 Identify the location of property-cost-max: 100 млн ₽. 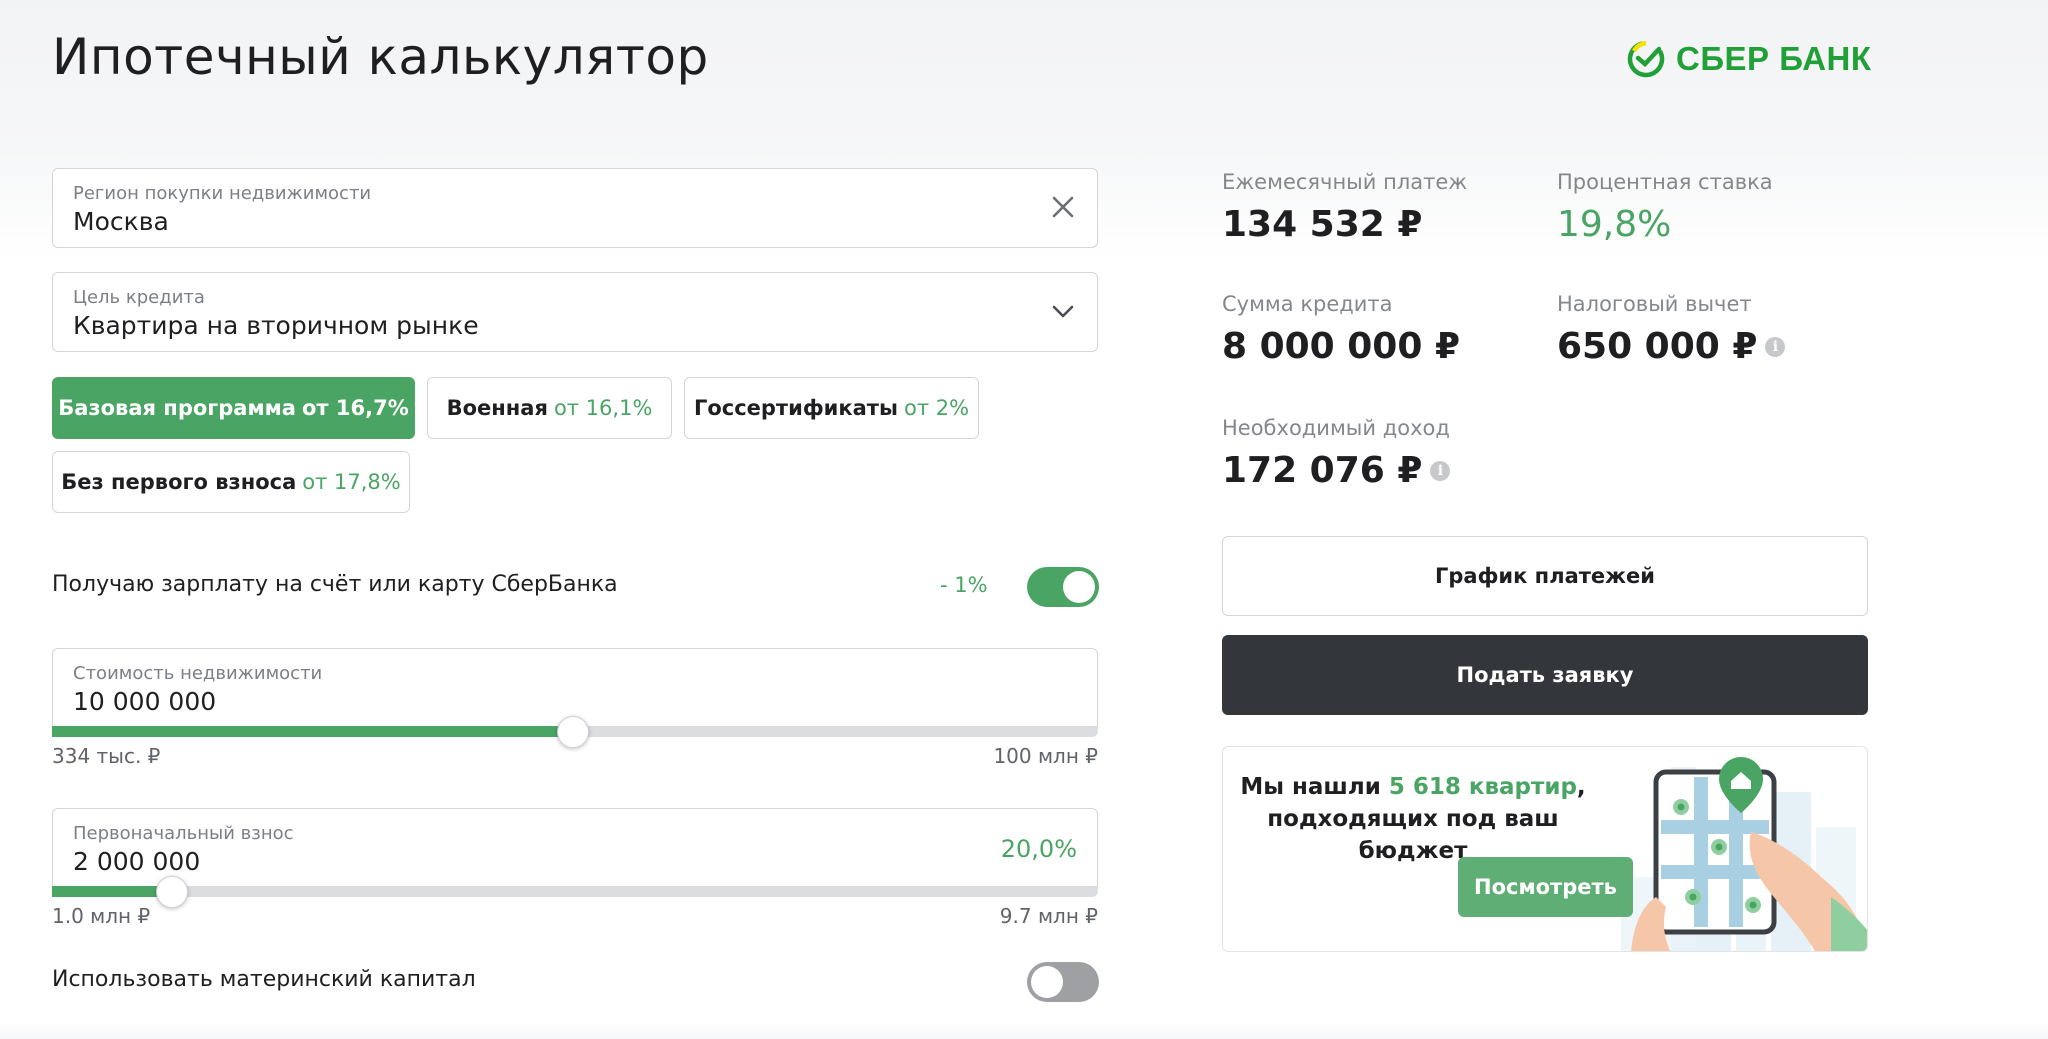
(1045, 756).